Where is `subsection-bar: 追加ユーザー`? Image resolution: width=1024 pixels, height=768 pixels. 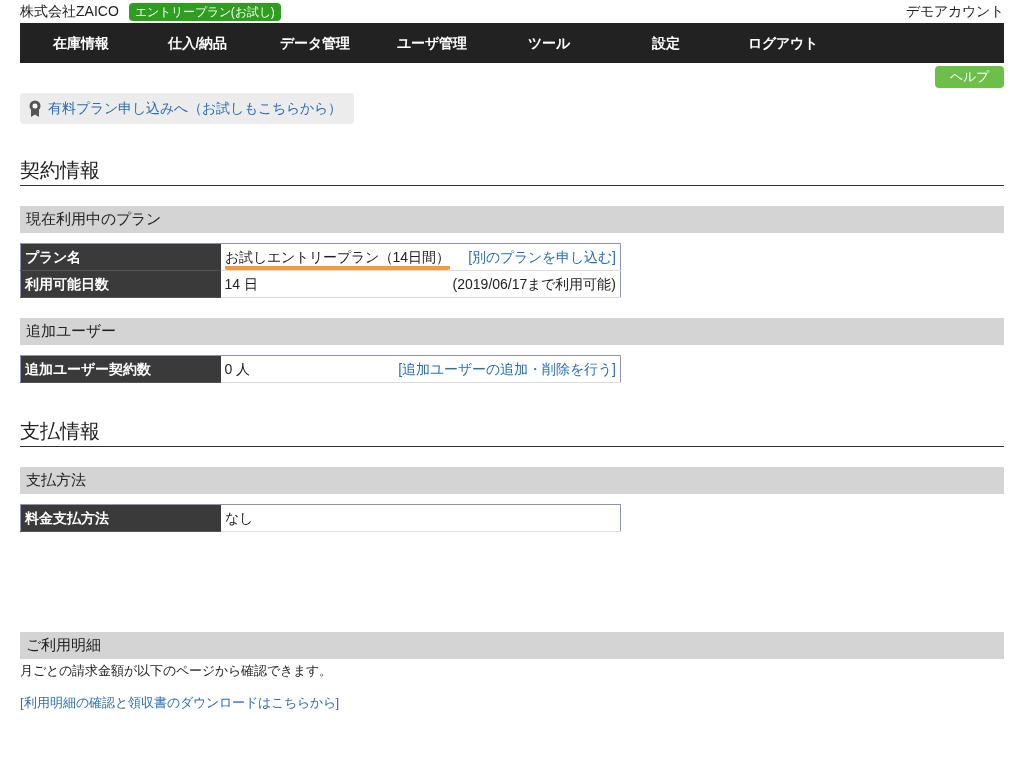
subsection-bar: 追加ユーザー is located at coordinates (512, 331).